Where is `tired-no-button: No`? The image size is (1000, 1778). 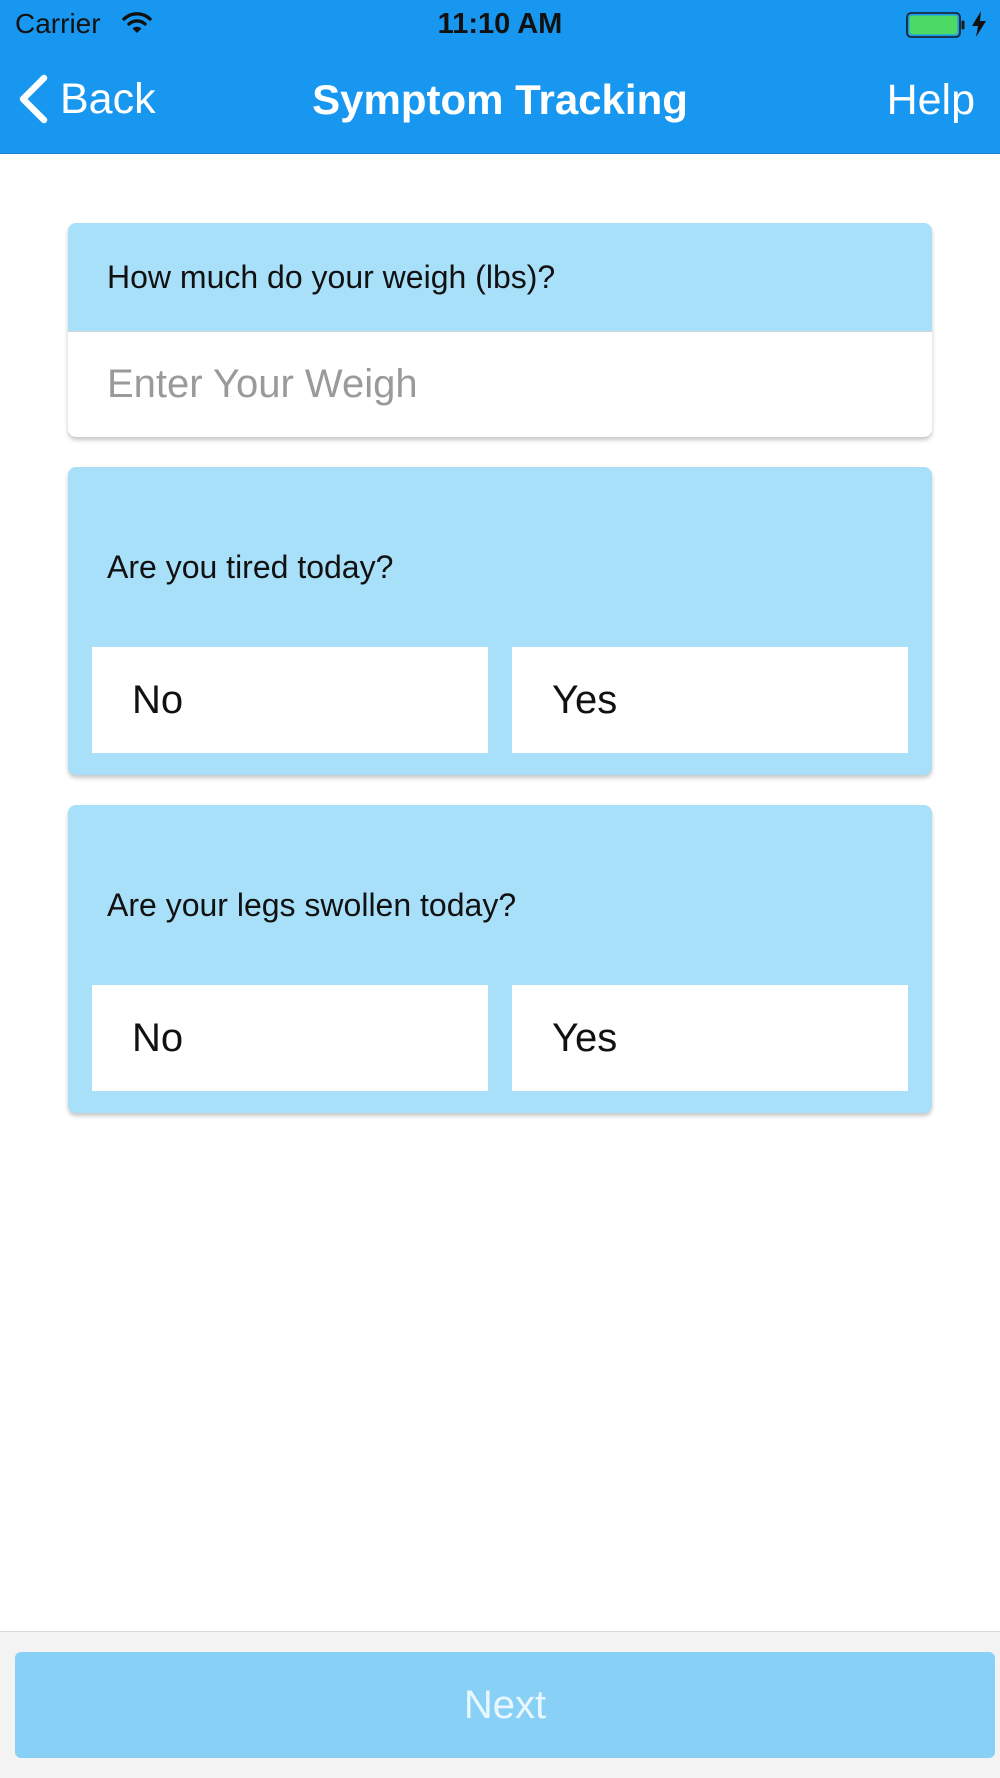
tired-no-button: No is located at coordinates (290, 700).